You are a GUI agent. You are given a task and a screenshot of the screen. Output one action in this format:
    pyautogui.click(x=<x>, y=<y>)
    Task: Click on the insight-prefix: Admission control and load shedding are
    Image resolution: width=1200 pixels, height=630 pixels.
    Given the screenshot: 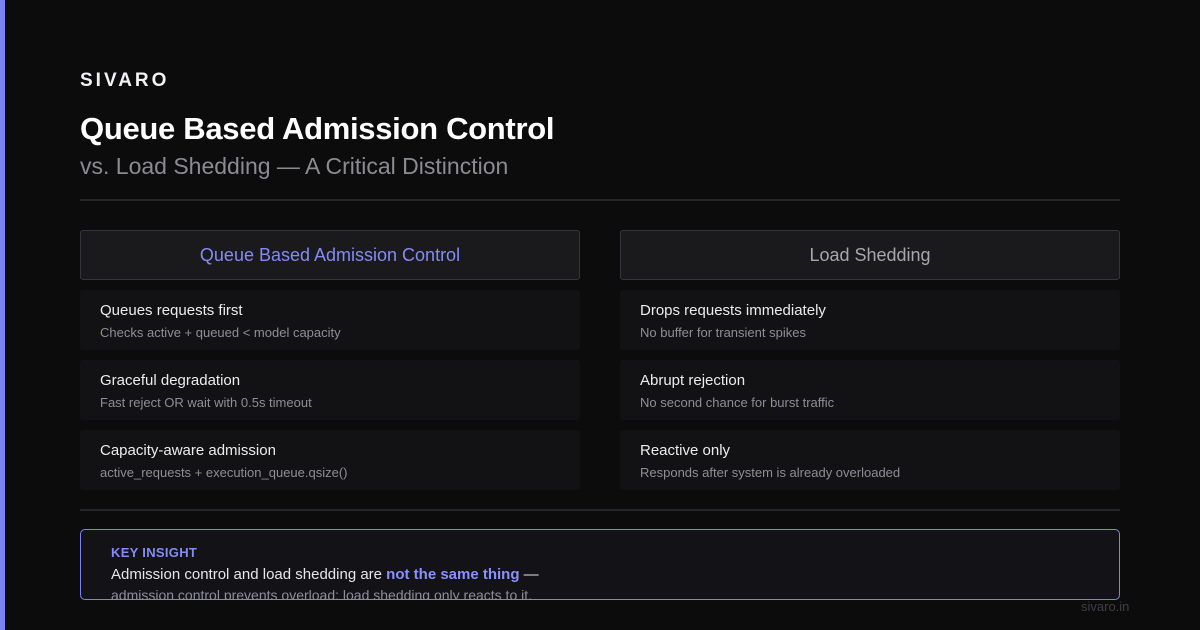 What is the action you would take?
    pyautogui.click(x=249, y=574)
    